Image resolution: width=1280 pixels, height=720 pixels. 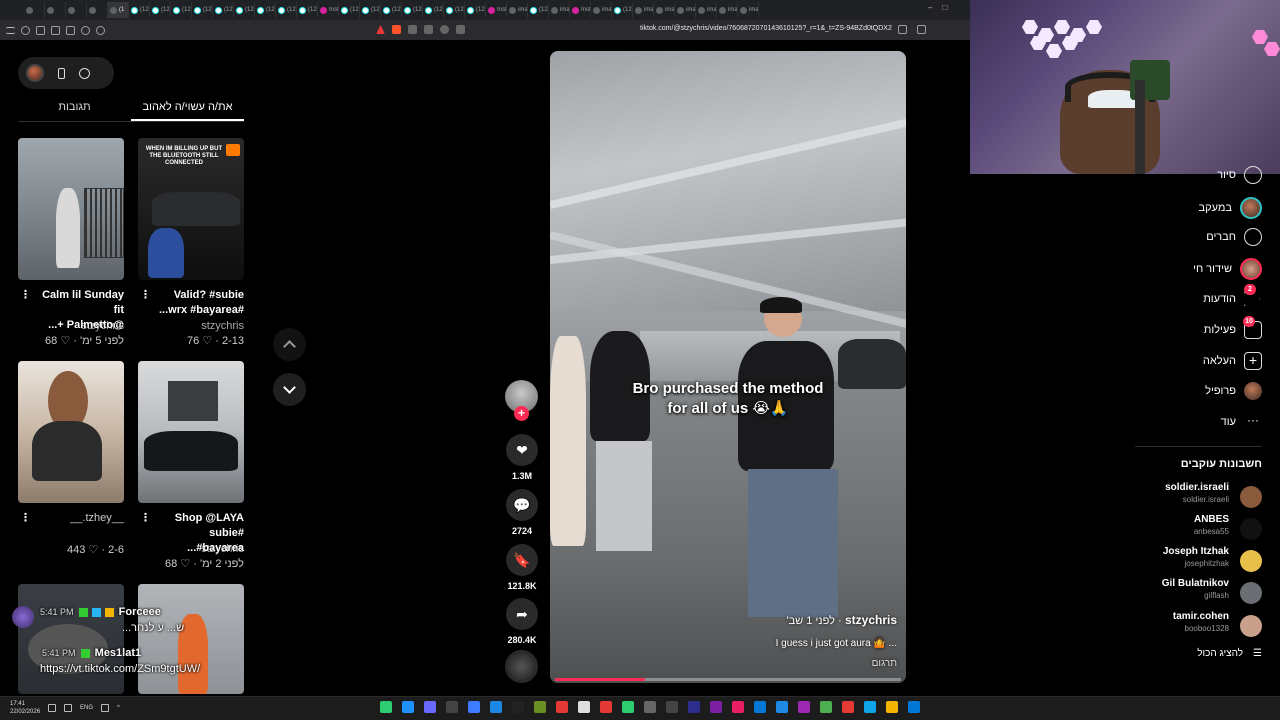 What do you see at coordinates (1197, 625) in the screenshot?
I see `following-account: tamir.cohen booboo1328` at bounding box center [1197, 625].